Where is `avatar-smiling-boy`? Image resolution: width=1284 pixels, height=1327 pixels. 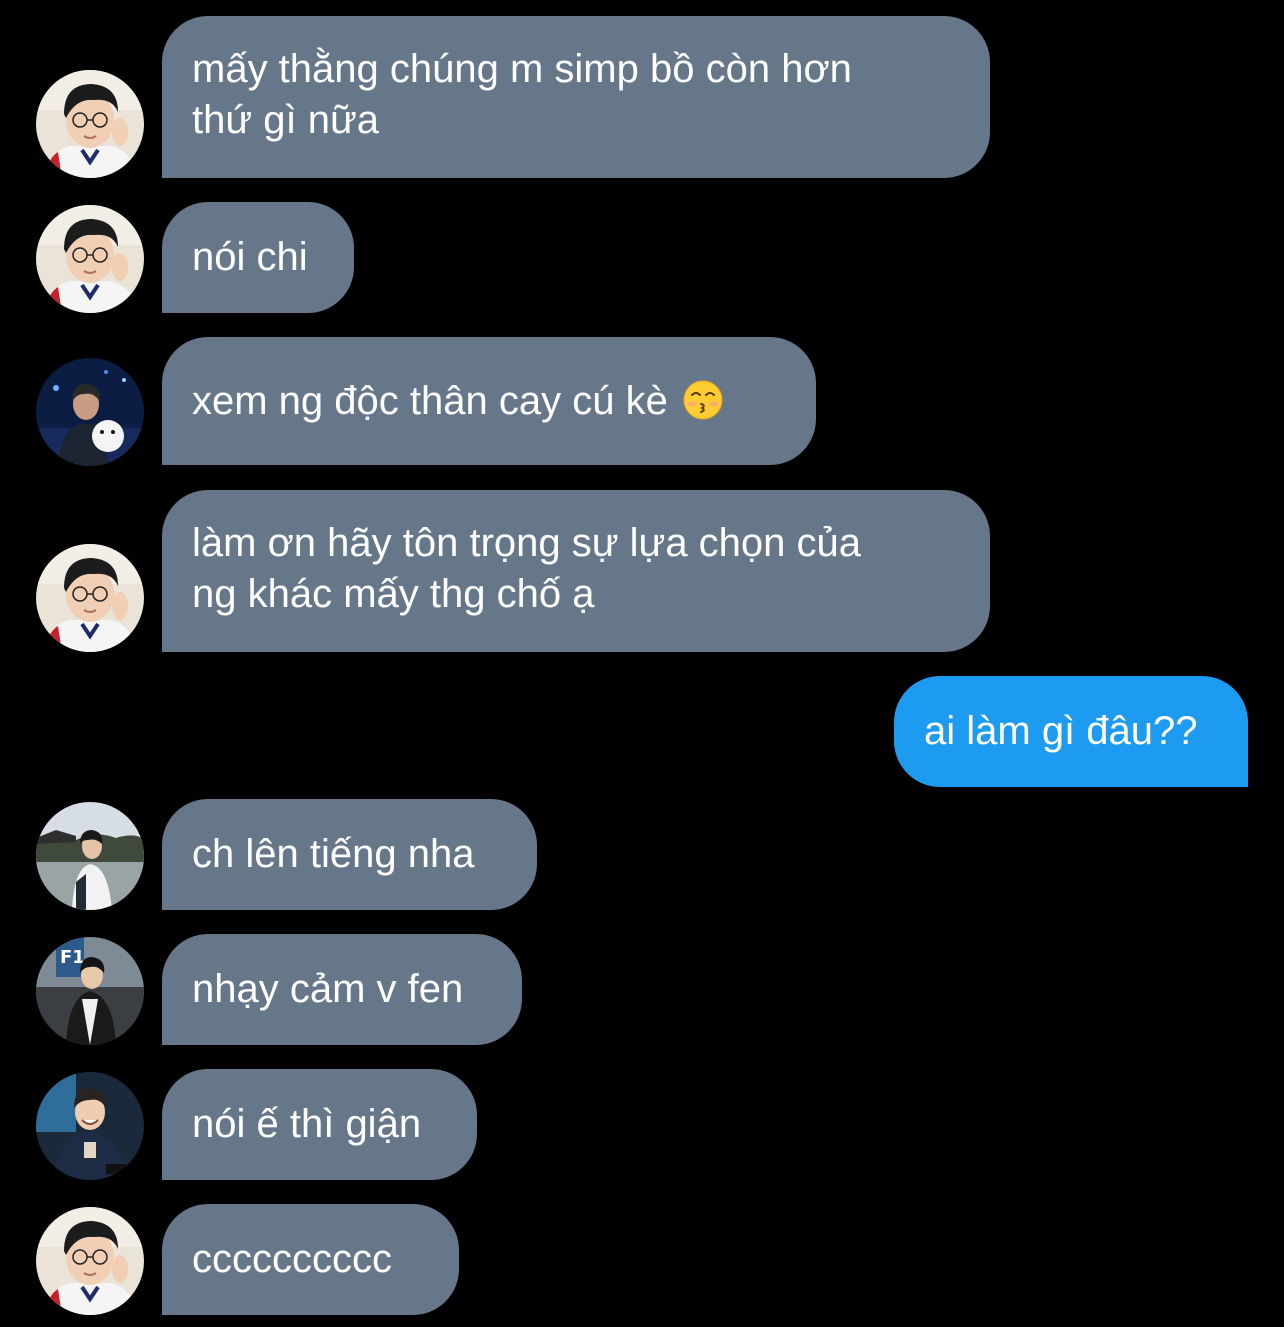 avatar-smiling-boy is located at coordinates (90, 1126).